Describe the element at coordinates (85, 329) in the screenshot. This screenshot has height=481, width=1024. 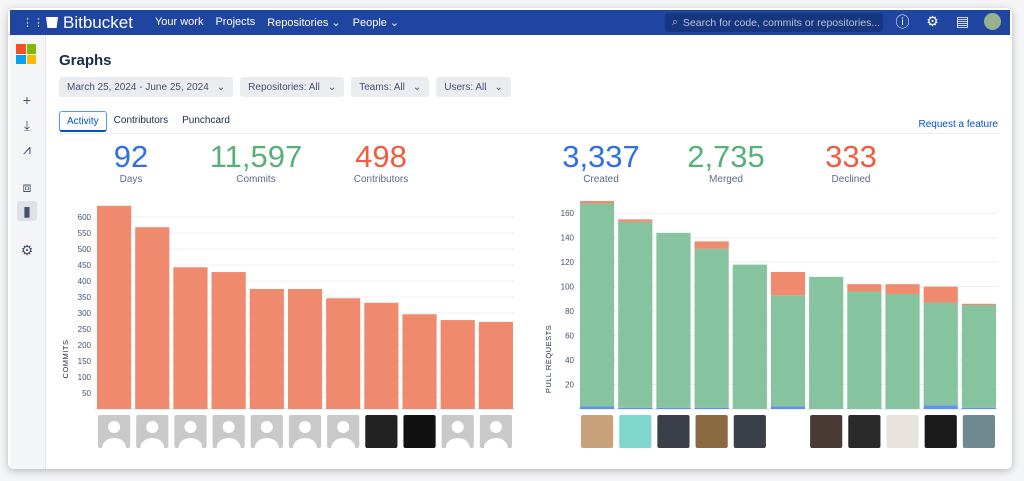
I see `y-tick-label: 250` at that location.